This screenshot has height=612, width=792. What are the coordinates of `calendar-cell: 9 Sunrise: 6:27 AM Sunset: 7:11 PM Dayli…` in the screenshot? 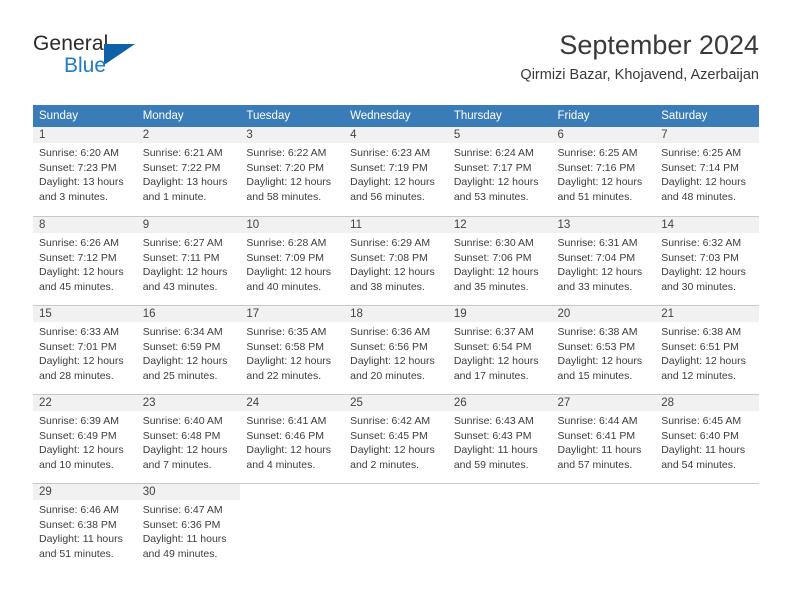 It's located at (188, 260).